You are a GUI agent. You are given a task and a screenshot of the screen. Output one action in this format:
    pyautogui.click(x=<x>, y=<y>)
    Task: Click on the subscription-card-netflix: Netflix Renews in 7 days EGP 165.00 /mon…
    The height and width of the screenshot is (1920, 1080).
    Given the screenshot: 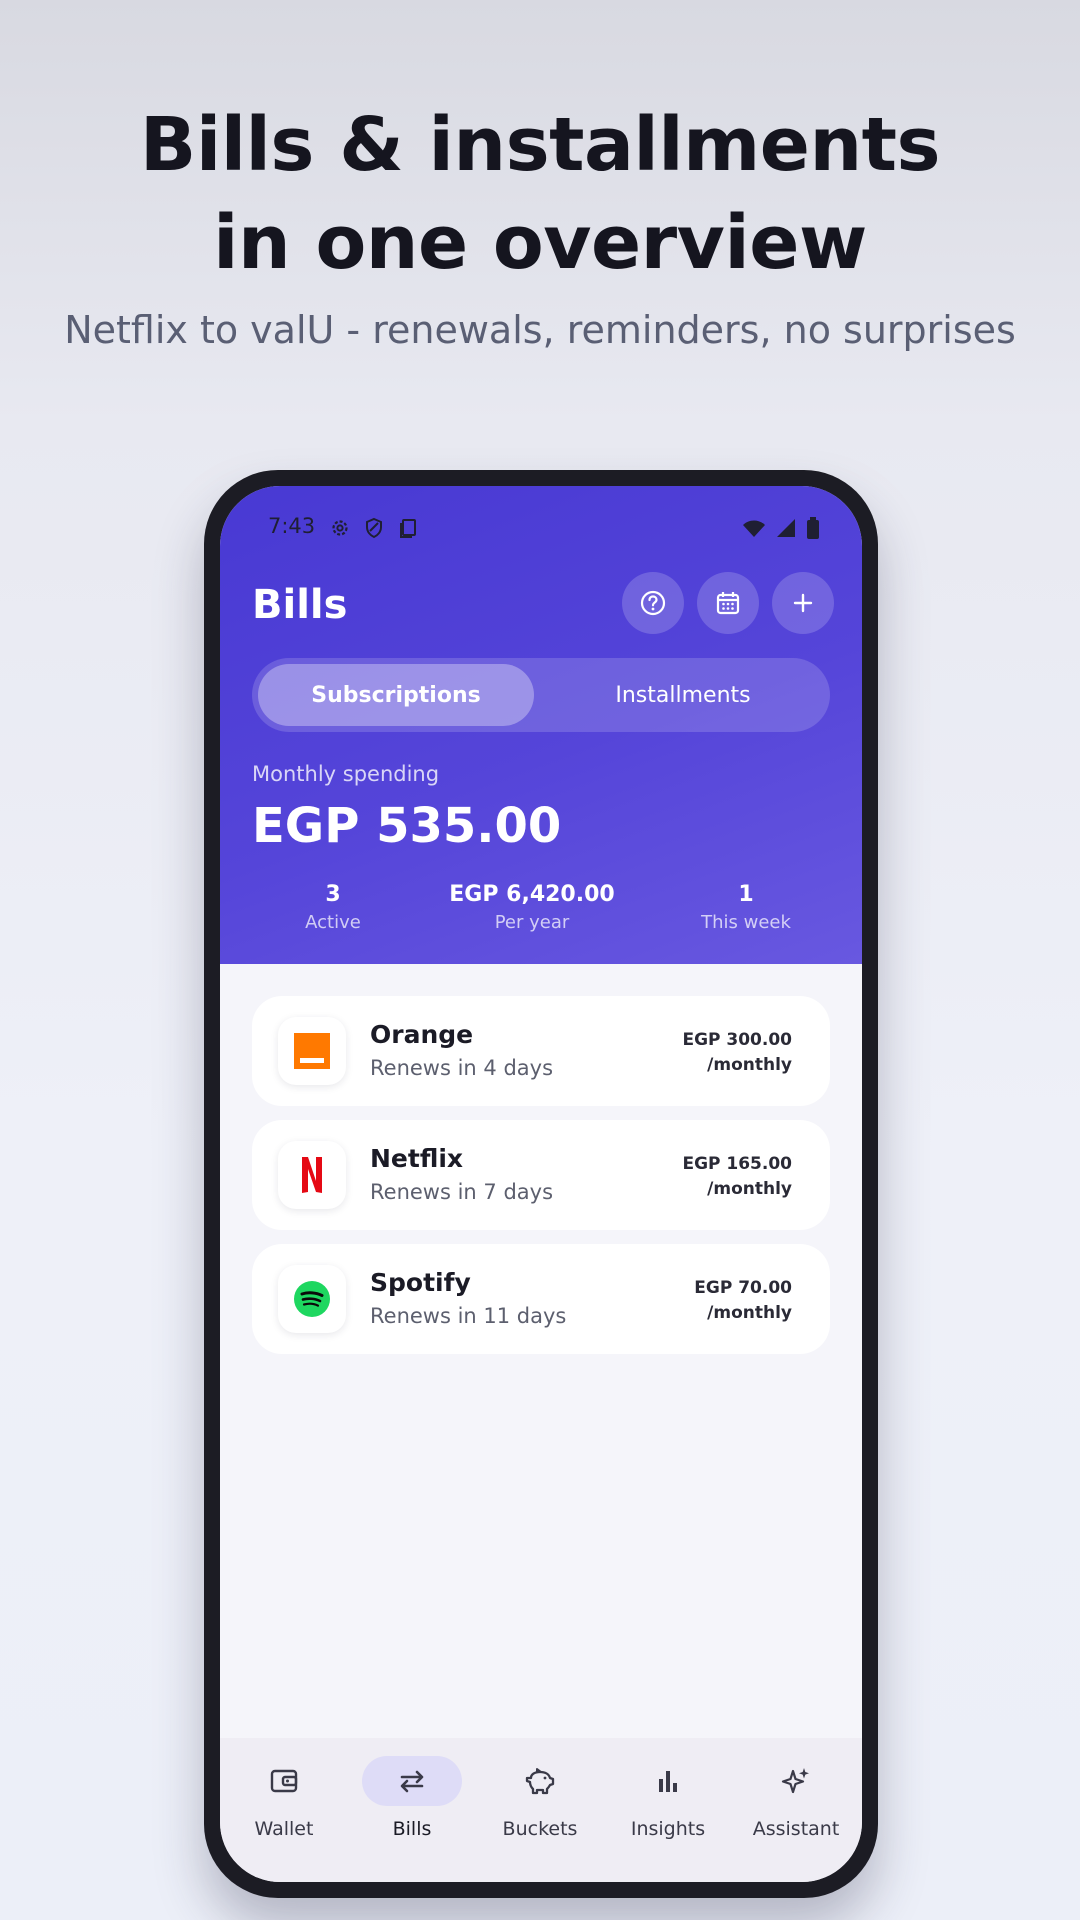 What is the action you would take?
    pyautogui.click(x=541, y=1175)
    